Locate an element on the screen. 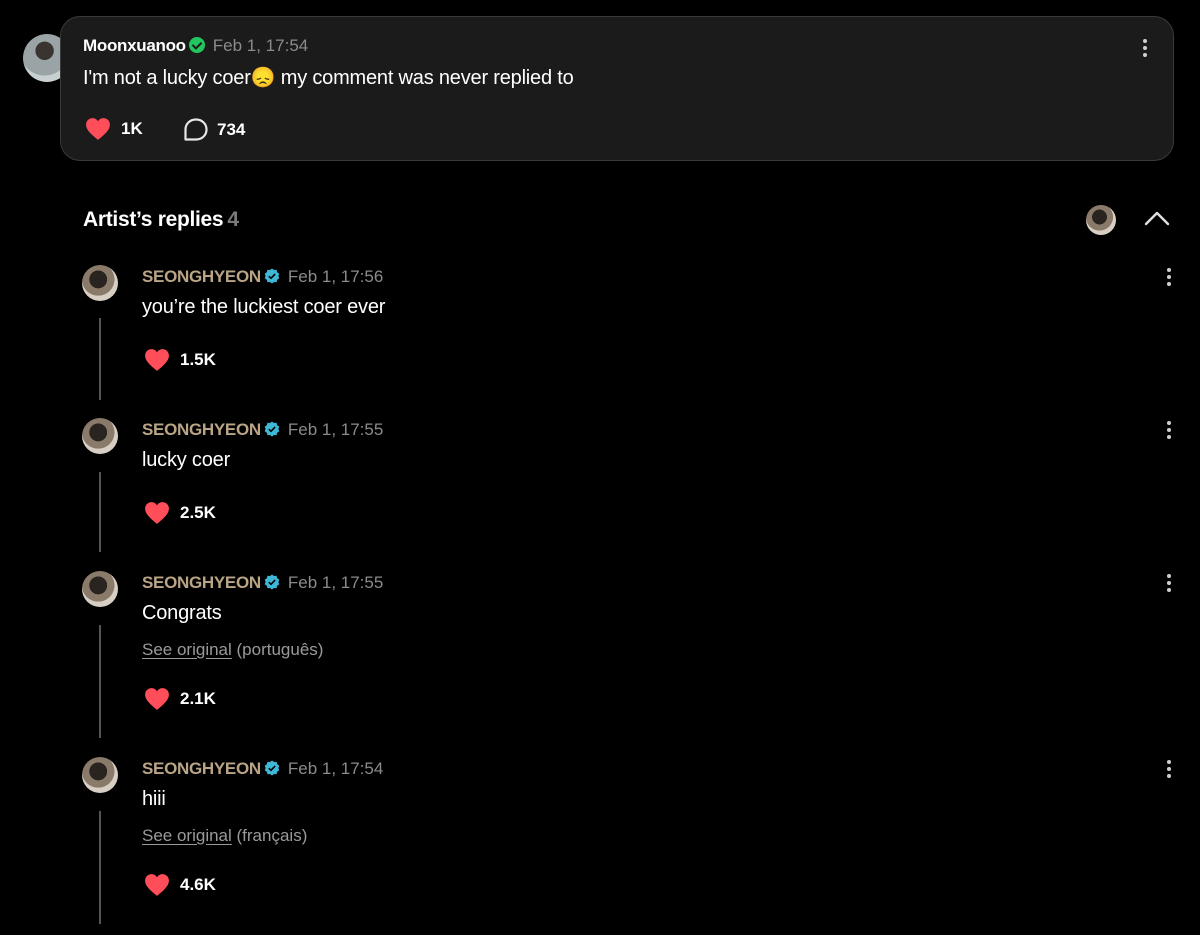 This screenshot has width=1200, height=935. comment-date: Feb 1, 17:54 is located at coordinates (260, 45).